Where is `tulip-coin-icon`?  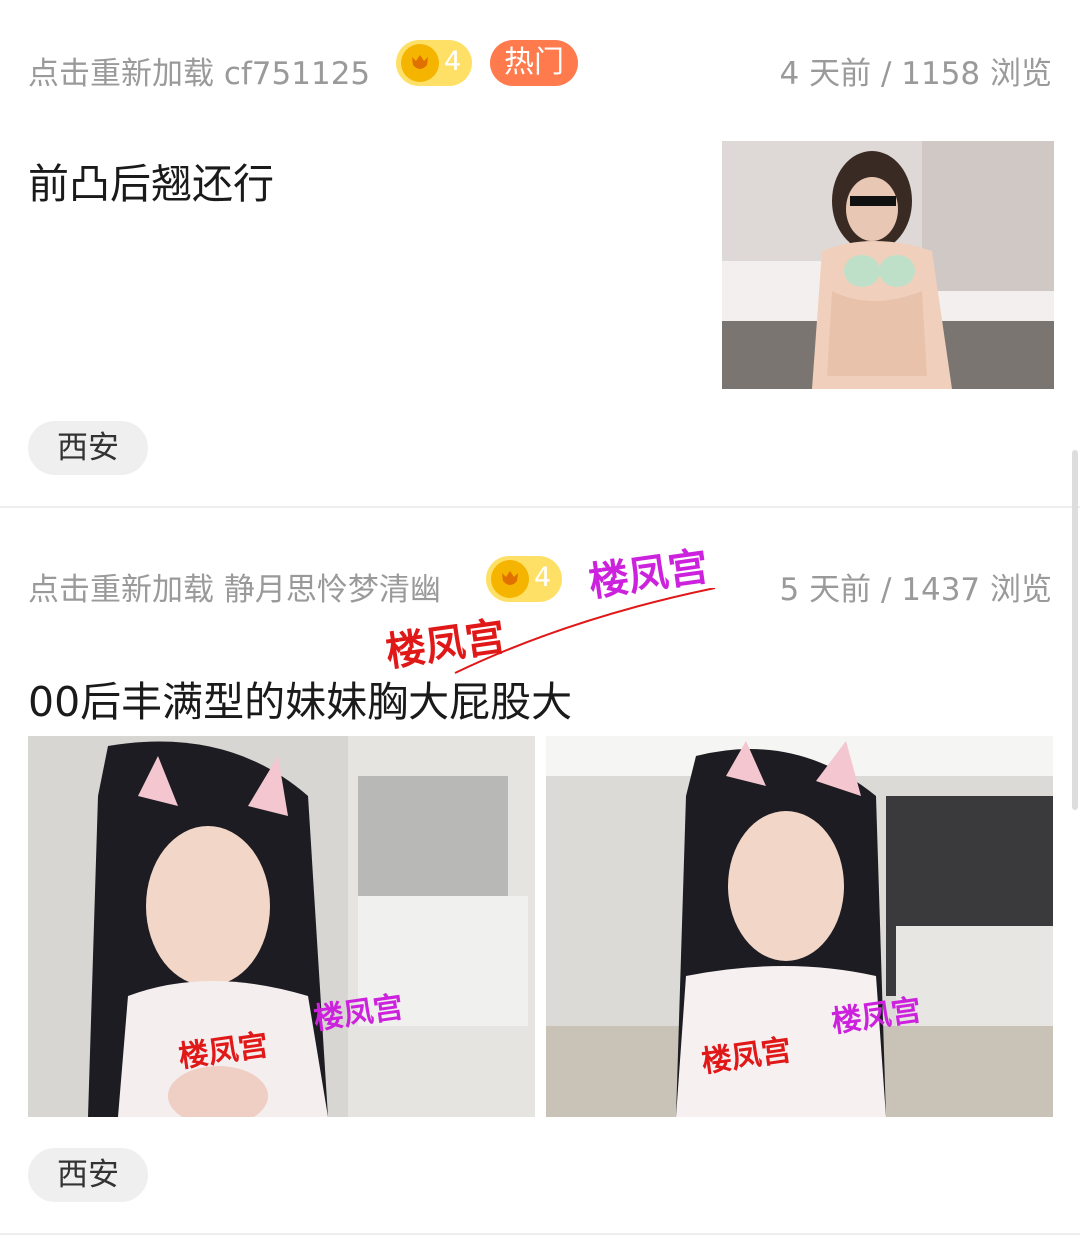 tulip-coin-icon is located at coordinates (420, 63).